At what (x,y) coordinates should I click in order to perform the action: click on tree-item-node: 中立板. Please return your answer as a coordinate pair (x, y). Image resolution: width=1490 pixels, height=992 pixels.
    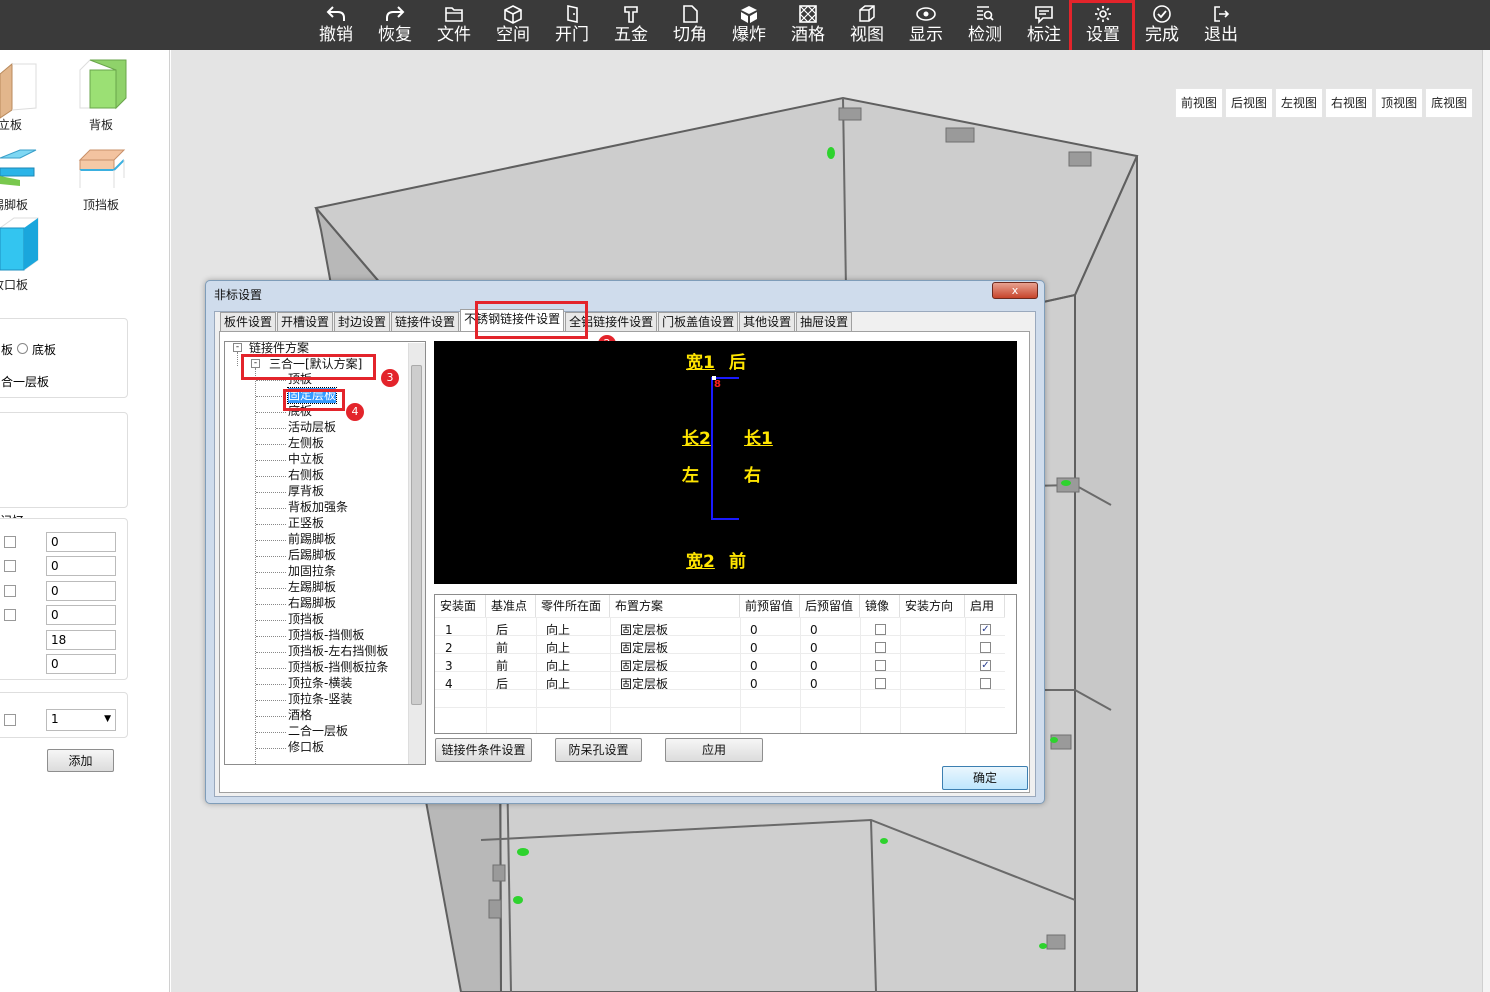
    Looking at the image, I should click on (306, 459).